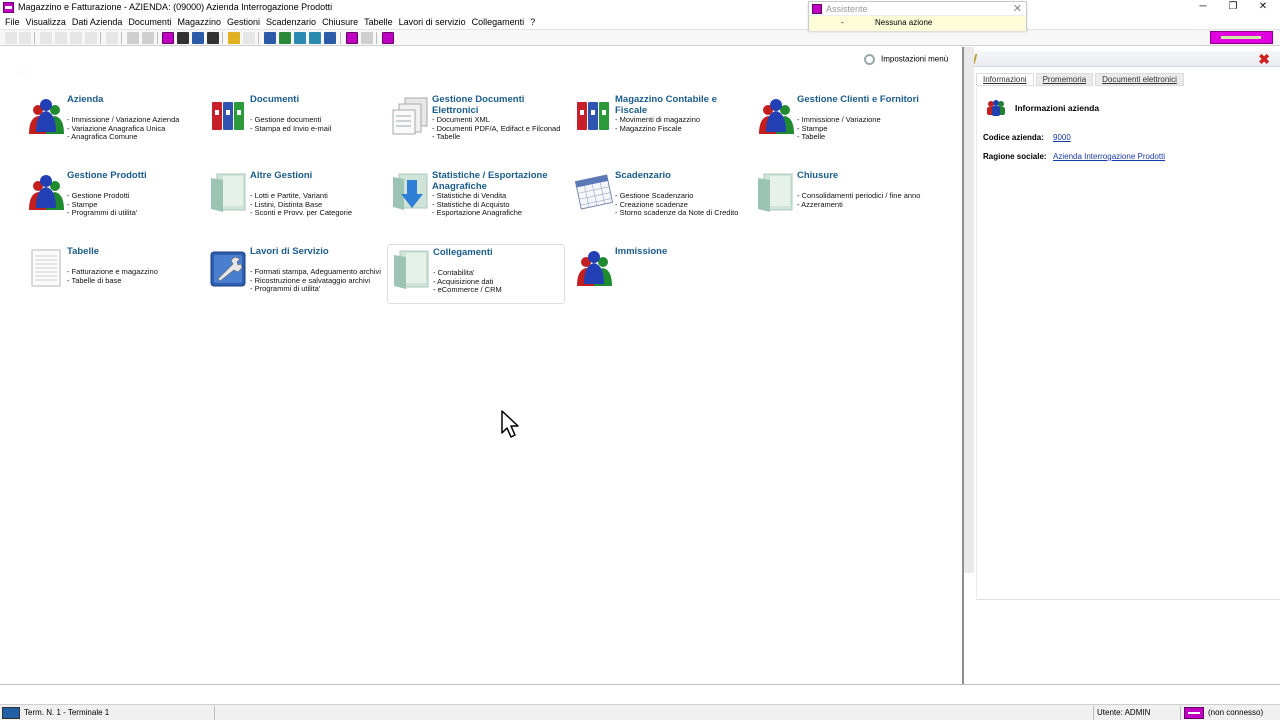  I want to click on tile-title: Tabelle, so click(131, 251).